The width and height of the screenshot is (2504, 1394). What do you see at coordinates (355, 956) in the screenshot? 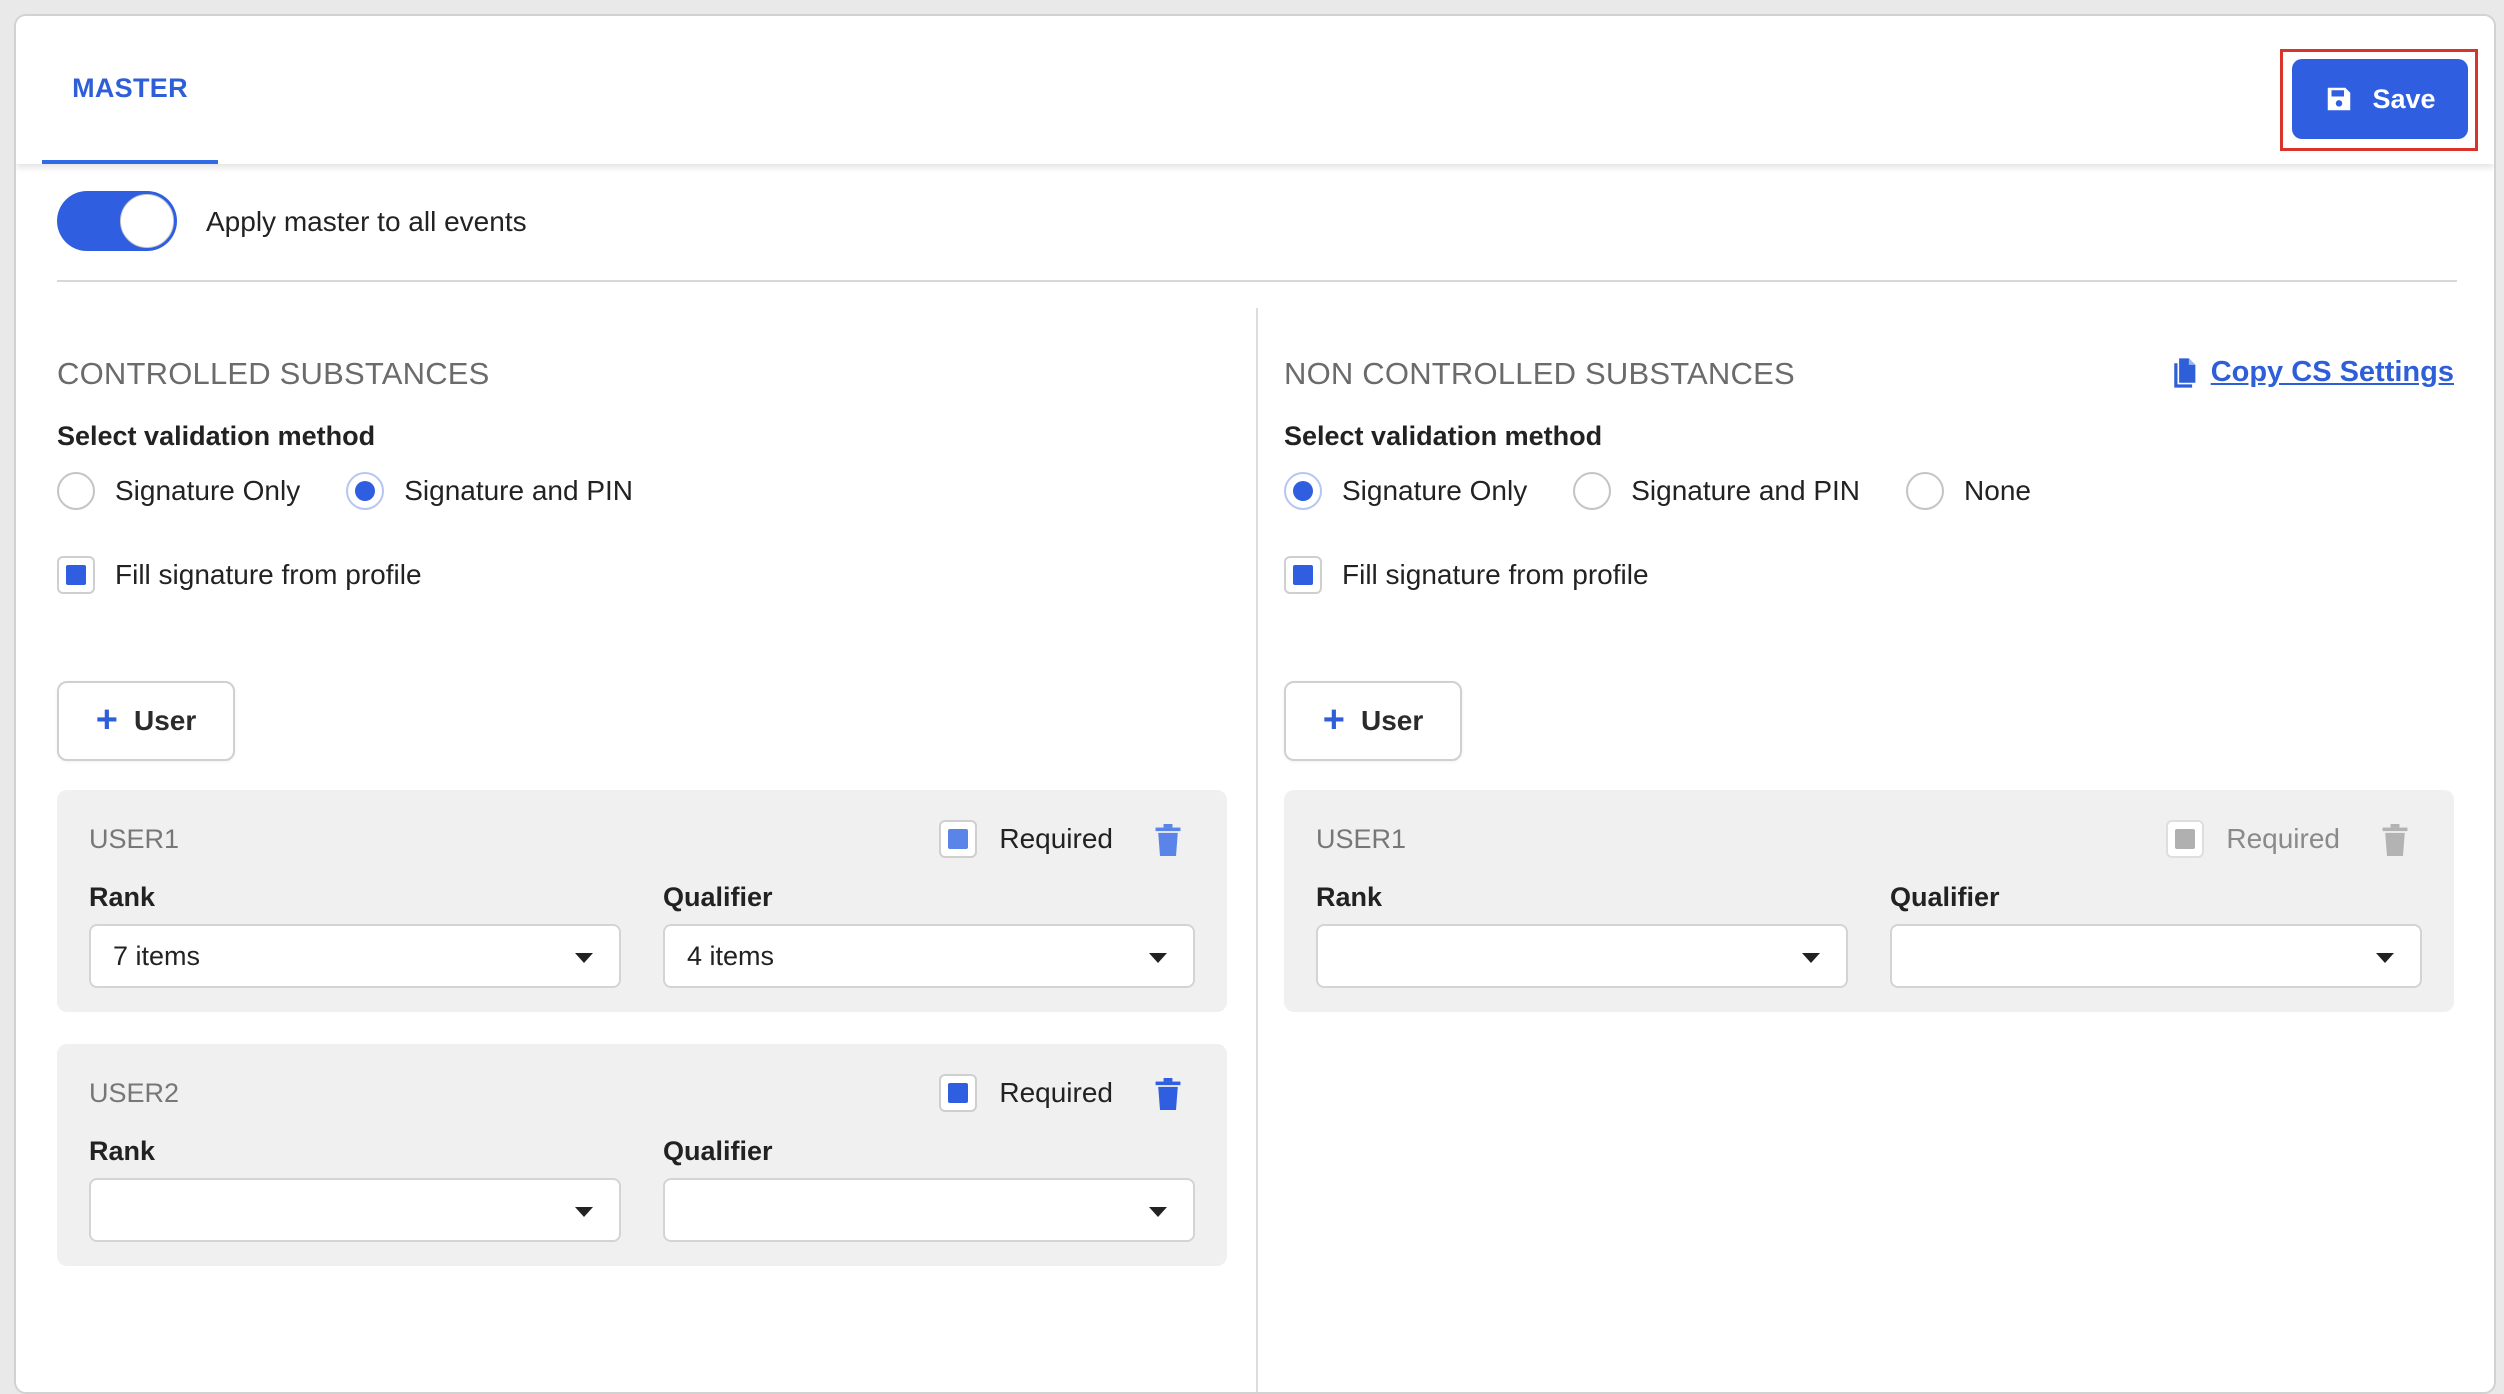
I see `rank-dropdown: 7 items` at bounding box center [355, 956].